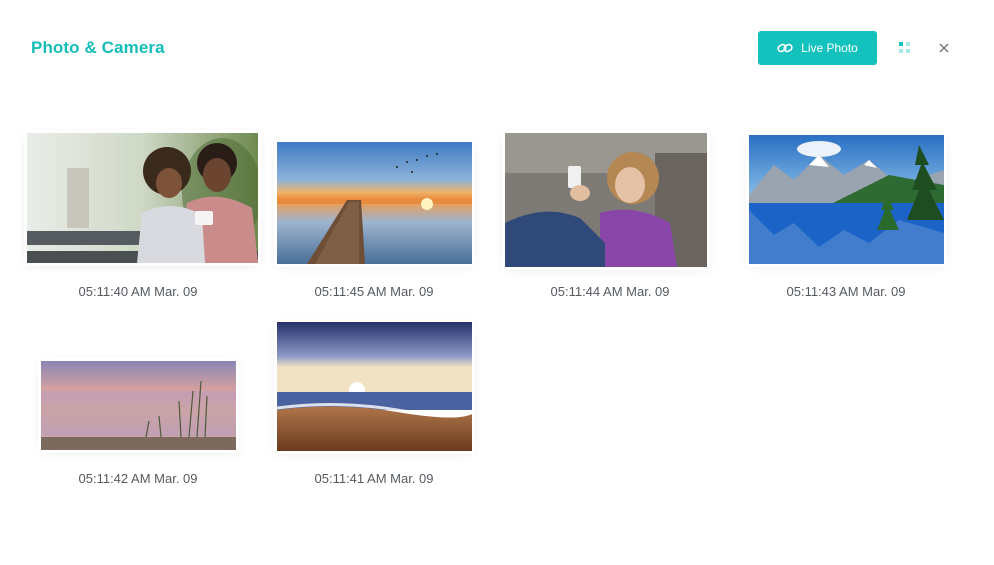 This screenshot has height=565, width=994. Describe the element at coordinates (374, 291) in the screenshot. I see `photo-timestamp: 05:11:45 AM Mar. 09` at that location.